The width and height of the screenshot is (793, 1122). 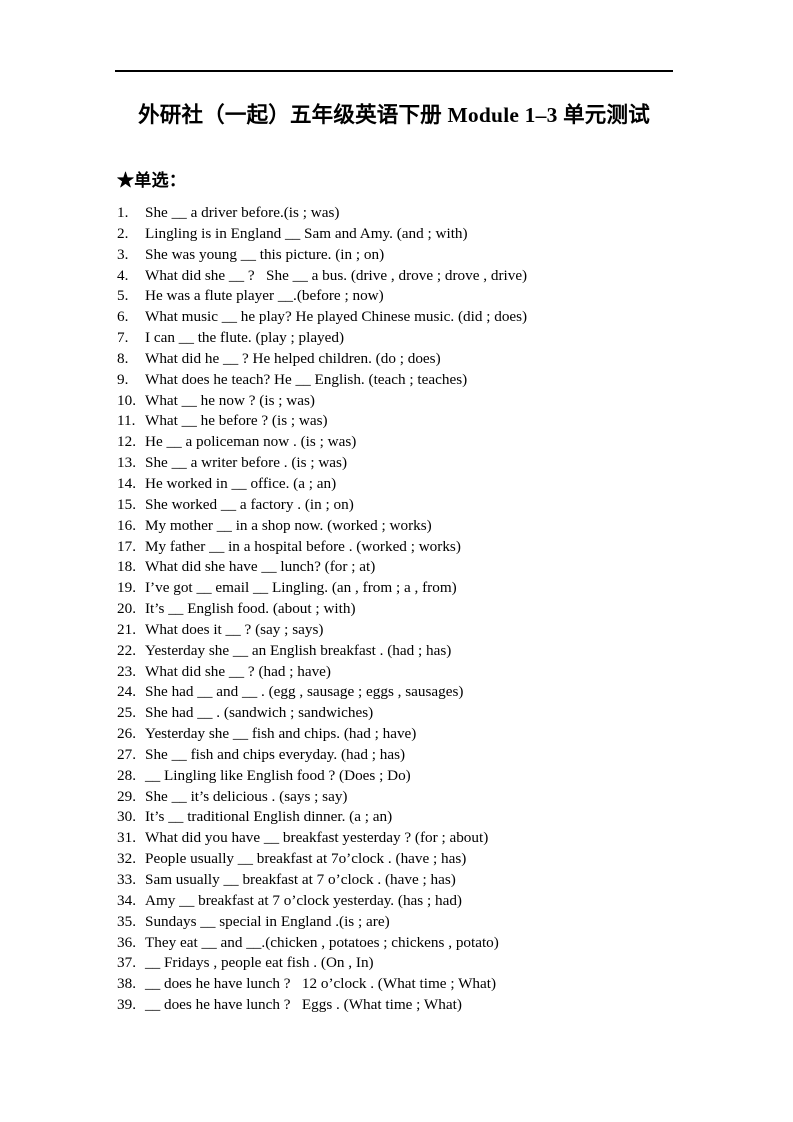 What do you see at coordinates (265, 254) in the screenshot?
I see `question-text: She was young __ this picture. (in ; on)` at bounding box center [265, 254].